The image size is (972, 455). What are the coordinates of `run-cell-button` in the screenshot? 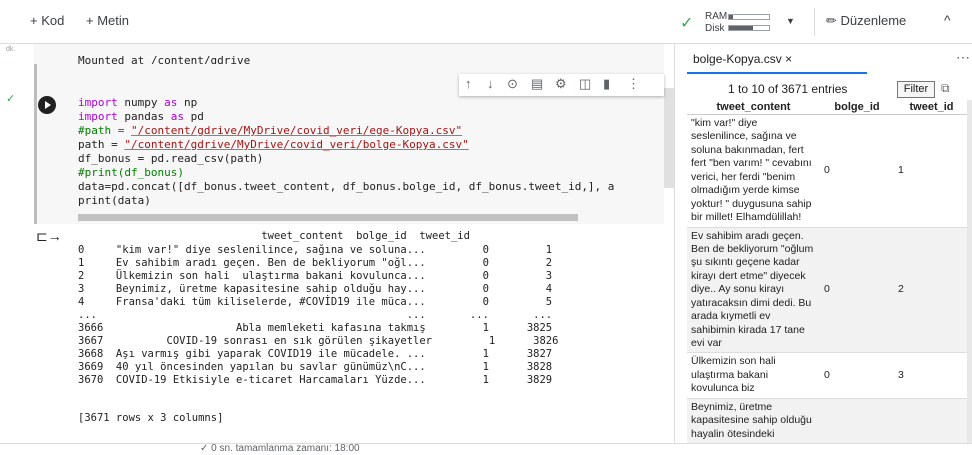 It's located at (47, 105).